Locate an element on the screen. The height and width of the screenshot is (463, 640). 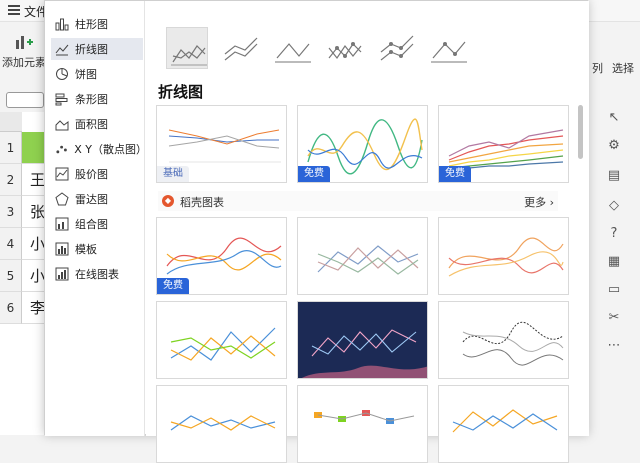
thumb-template-2-preview is located at coordinates (368, 260).